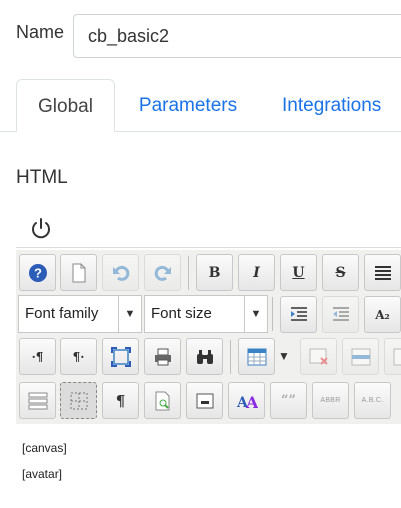  I want to click on redo-icon, so click(162, 272).